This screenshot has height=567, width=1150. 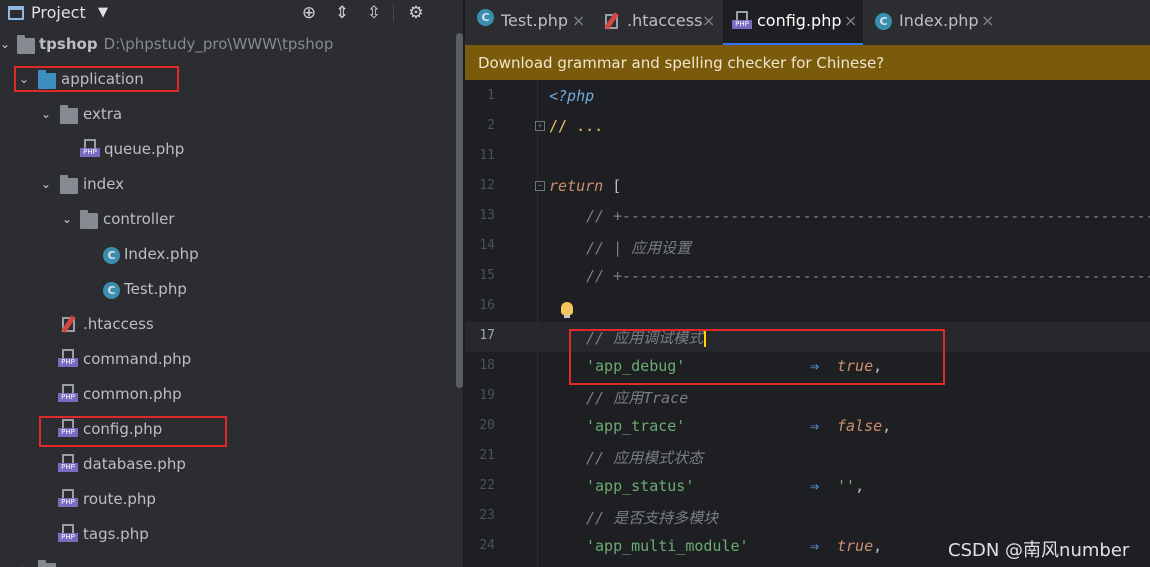 What do you see at coordinates (652, 518) in the screenshot?
I see `comment: // 是否支持多模块` at bounding box center [652, 518].